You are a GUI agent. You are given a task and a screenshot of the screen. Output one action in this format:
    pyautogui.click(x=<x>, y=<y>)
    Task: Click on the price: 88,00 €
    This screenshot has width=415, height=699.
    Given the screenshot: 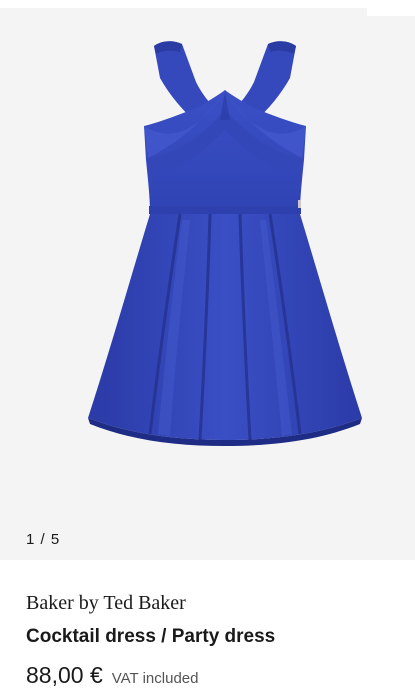 What is the action you would take?
    pyautogui.click(x=64, y=675)
    